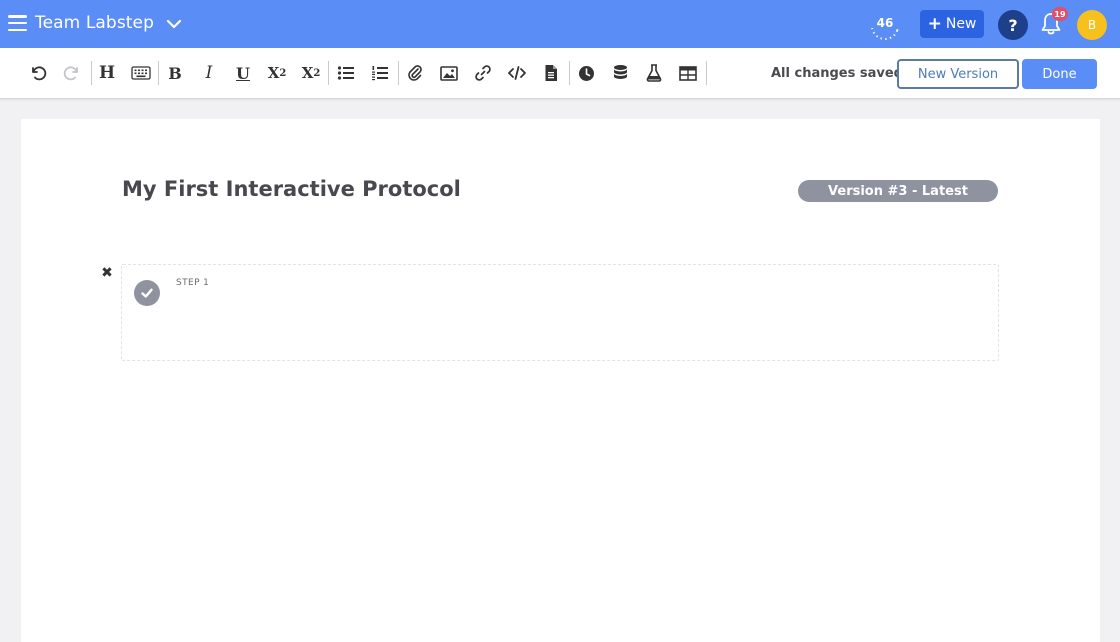  Describe the element at coordinates (1092, 25) in the screenshot. I see `avatar: B` at that location.